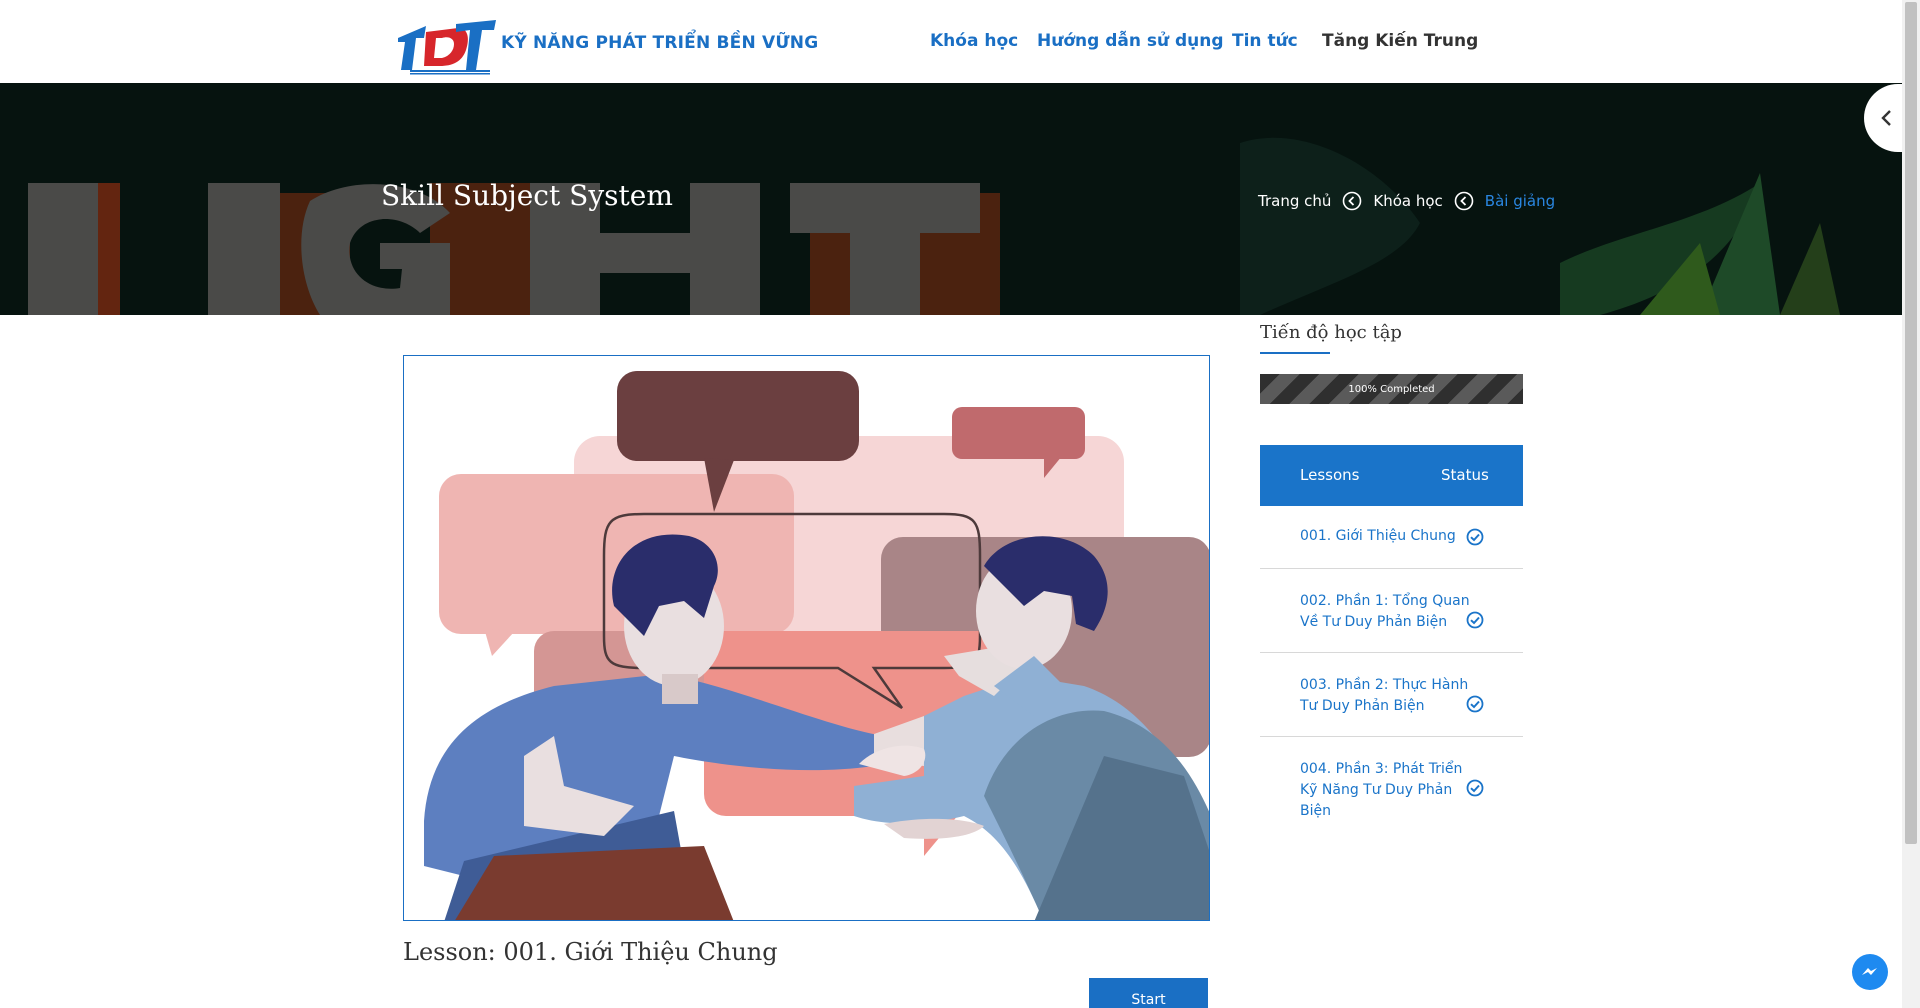 Image resolution: width=1920 pixels, height=1008 pixels. I want to click on breadcrumb-home: Trang chủ, so click(1294, 201).